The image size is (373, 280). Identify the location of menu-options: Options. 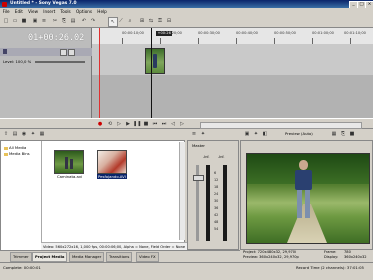
(83, 11).